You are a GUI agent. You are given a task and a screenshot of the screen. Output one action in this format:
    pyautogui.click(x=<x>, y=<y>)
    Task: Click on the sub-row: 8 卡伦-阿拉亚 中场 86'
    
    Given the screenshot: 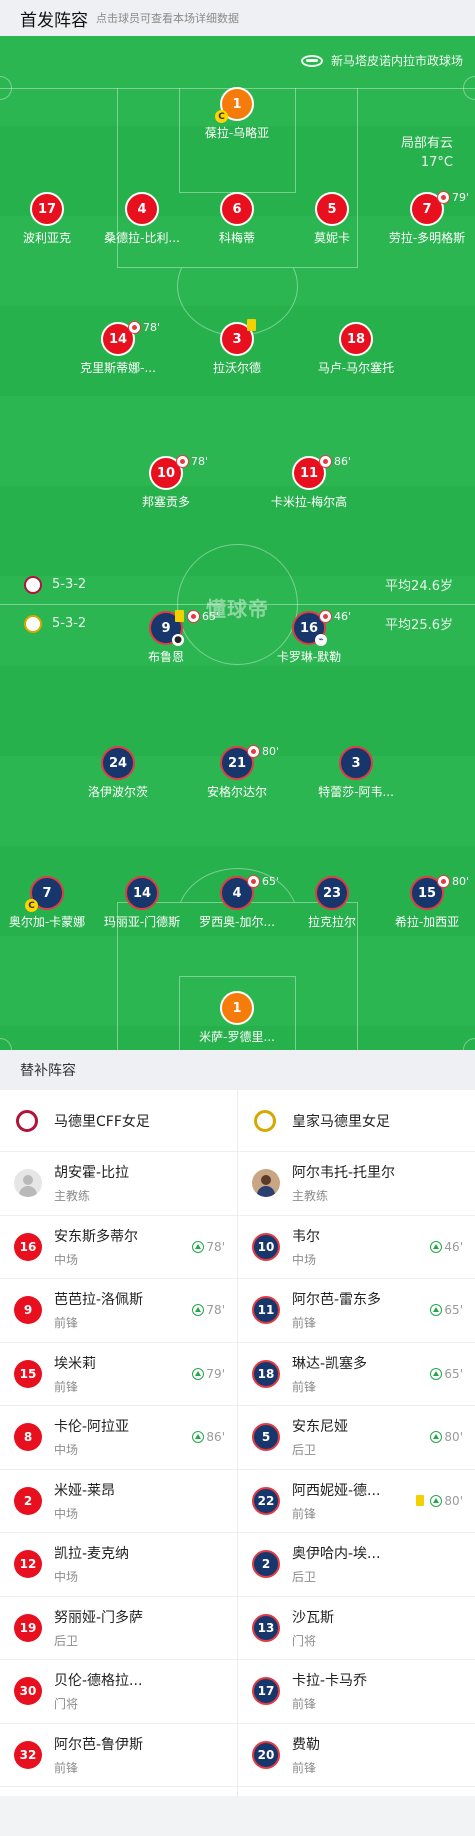 What is the action you would take?
    pyautogui.click(x=118, y=1438)
    